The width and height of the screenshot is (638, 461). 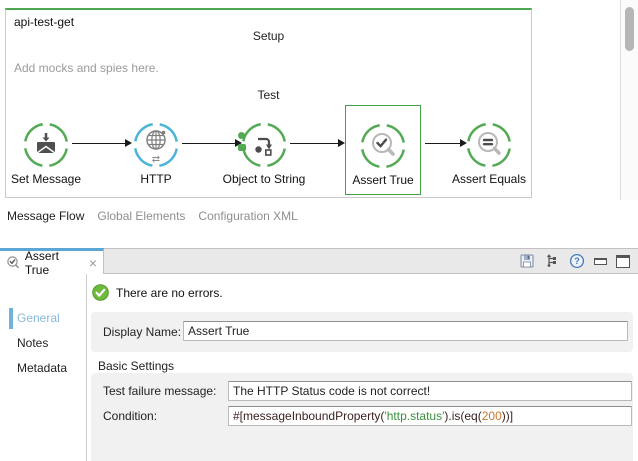 What do you see at coordinates (463, 416) in the screenshot?
I see `condition-text: ).is(eq(` at bounding box center [463, 416].